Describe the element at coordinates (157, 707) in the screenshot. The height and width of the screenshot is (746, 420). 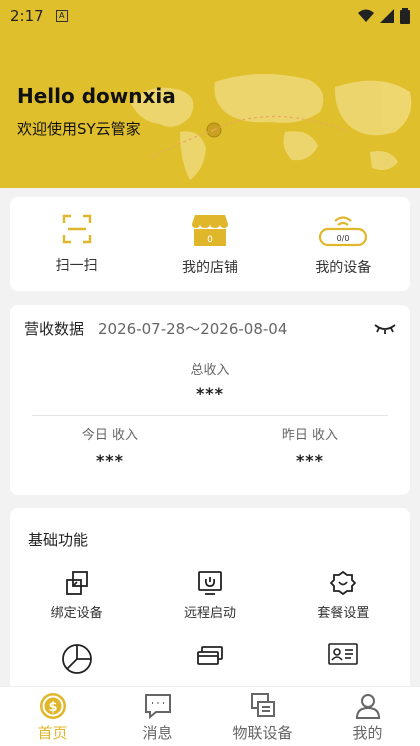
I see `message-icon` at that location.